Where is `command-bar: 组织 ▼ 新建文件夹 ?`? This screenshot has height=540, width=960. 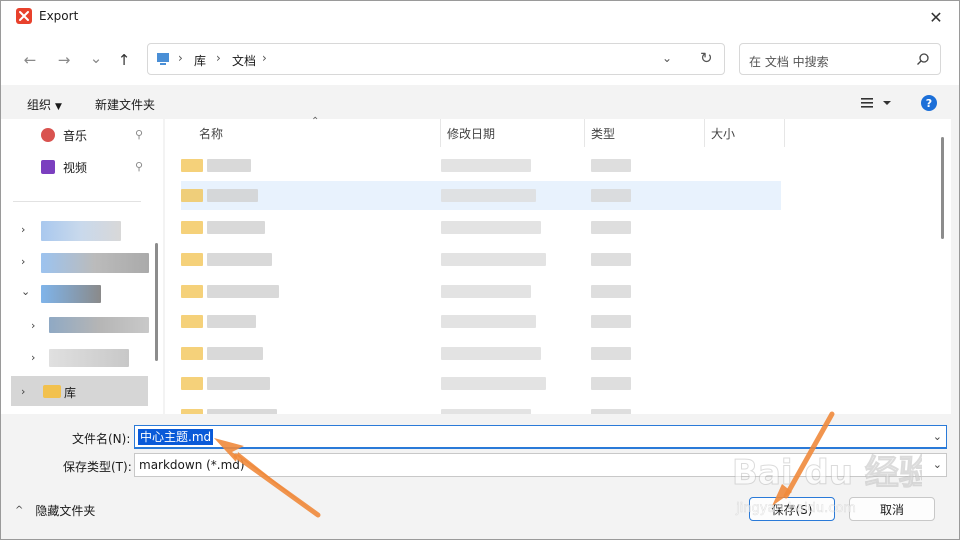 command-bar: 组织 ▼ 新建文件夹 ? is located at coordinates (480, 102).